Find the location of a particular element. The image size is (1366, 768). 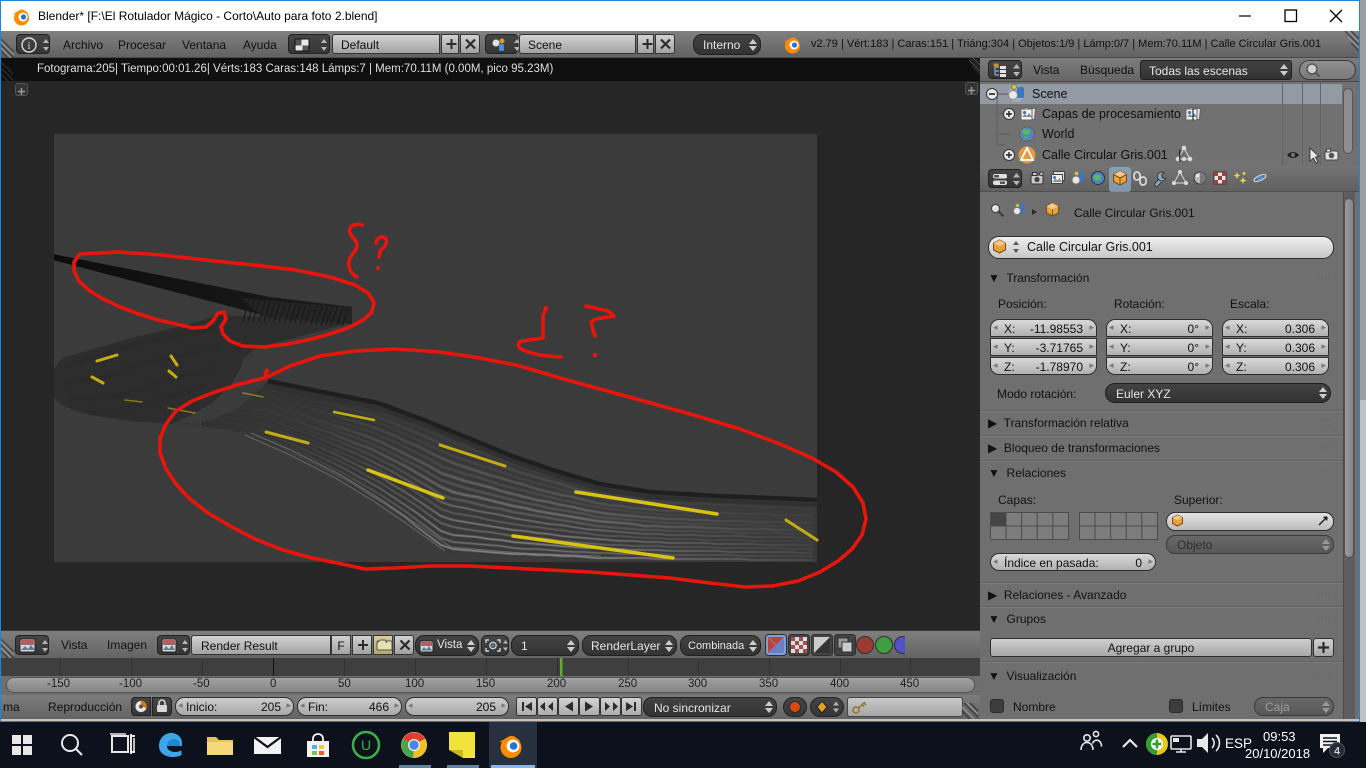

svg-text: U is located at coordinates (366, 745).